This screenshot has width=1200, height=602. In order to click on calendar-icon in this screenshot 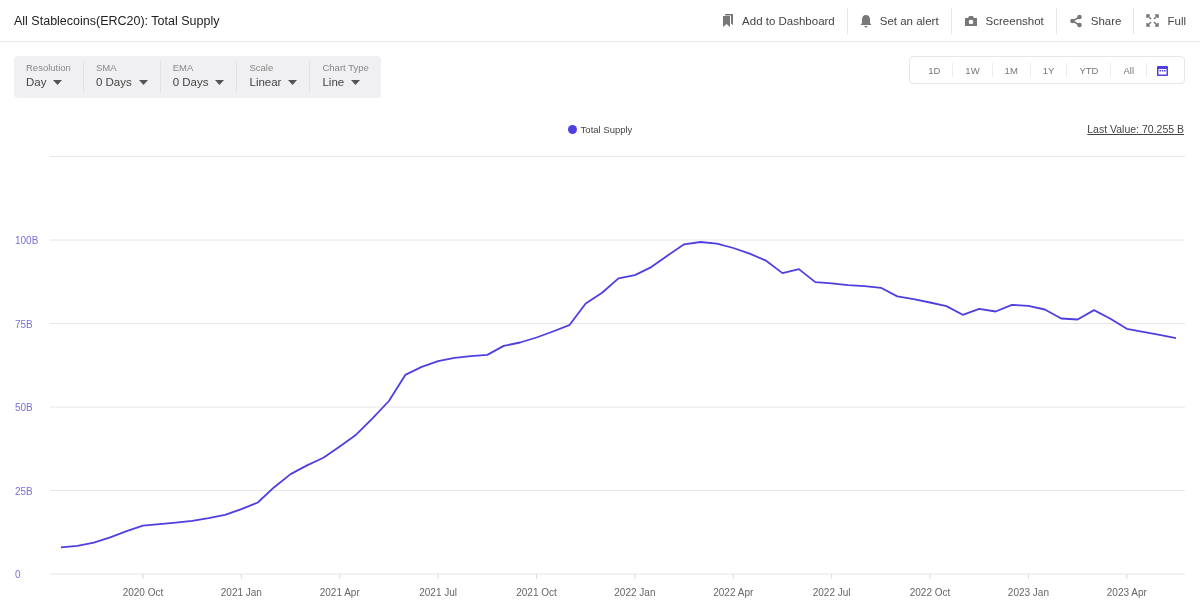, I will do `click(1162, 70)`.